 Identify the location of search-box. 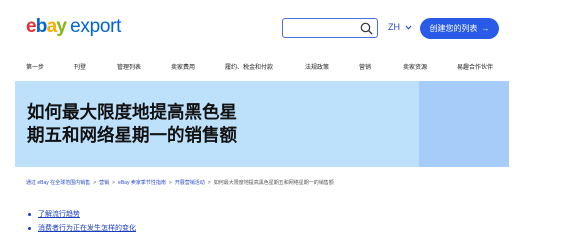
(330, 28).